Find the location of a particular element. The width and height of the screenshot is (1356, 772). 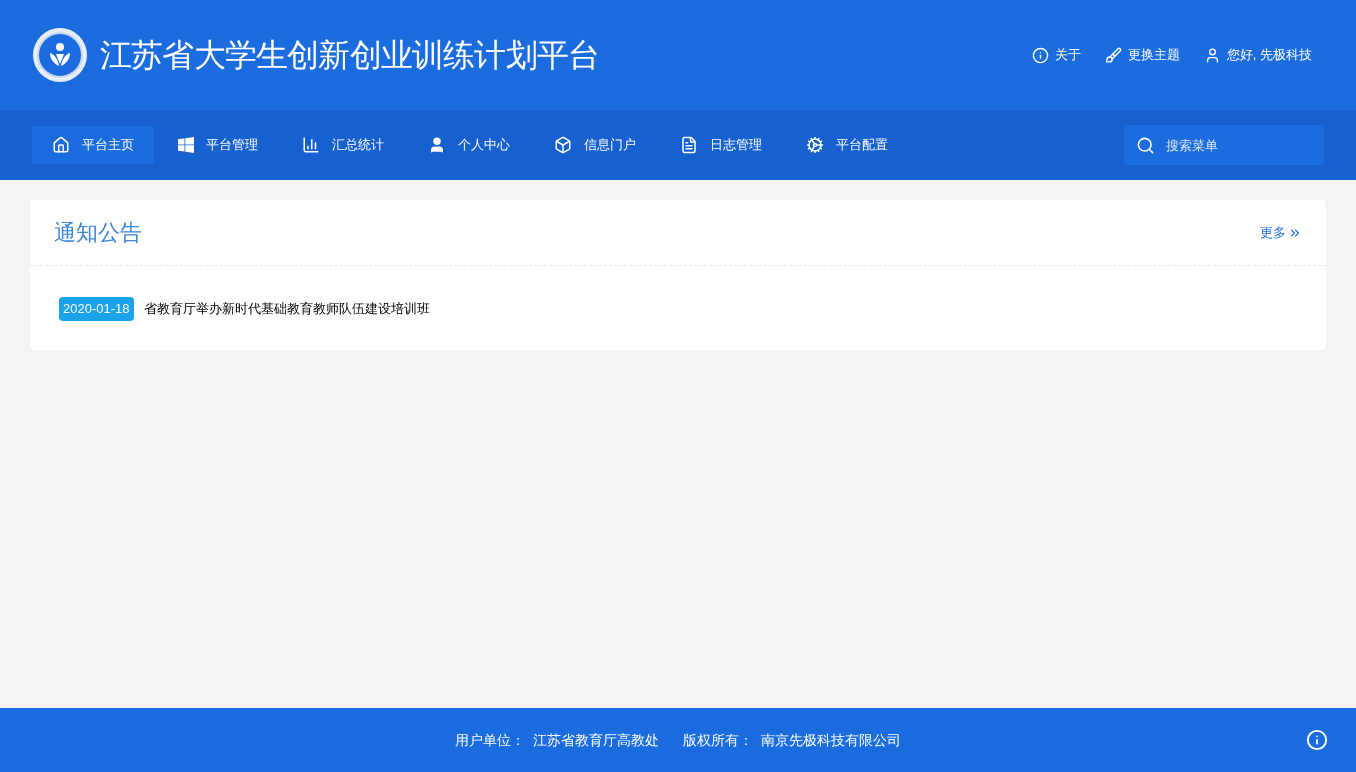

notice-title: 通知公告 is located at coordinates (98, 233).